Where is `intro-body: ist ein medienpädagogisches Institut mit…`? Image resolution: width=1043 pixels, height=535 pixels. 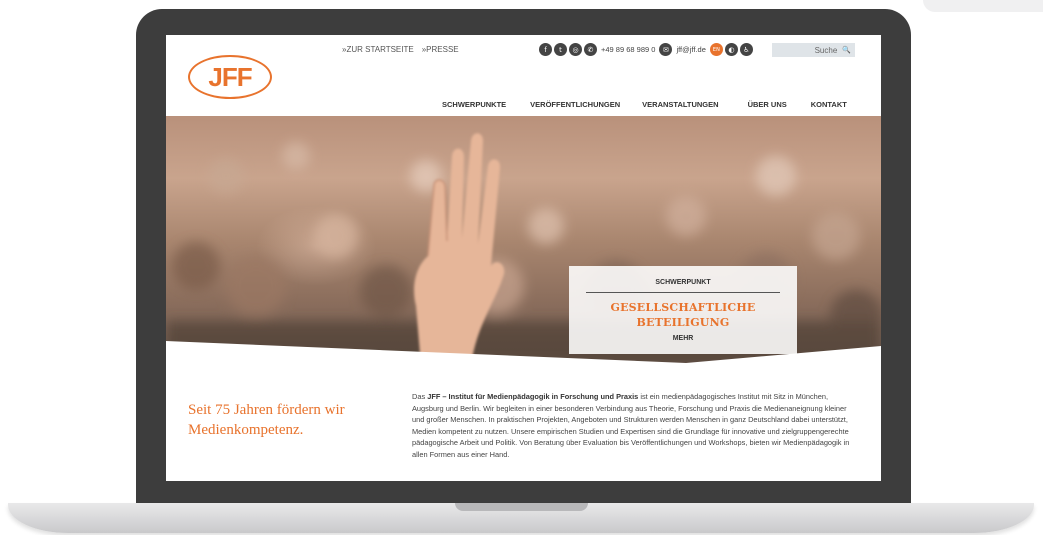 intro-body: ist ein medienpädagogisches Institut mit… is located at coordinates (631, 425).